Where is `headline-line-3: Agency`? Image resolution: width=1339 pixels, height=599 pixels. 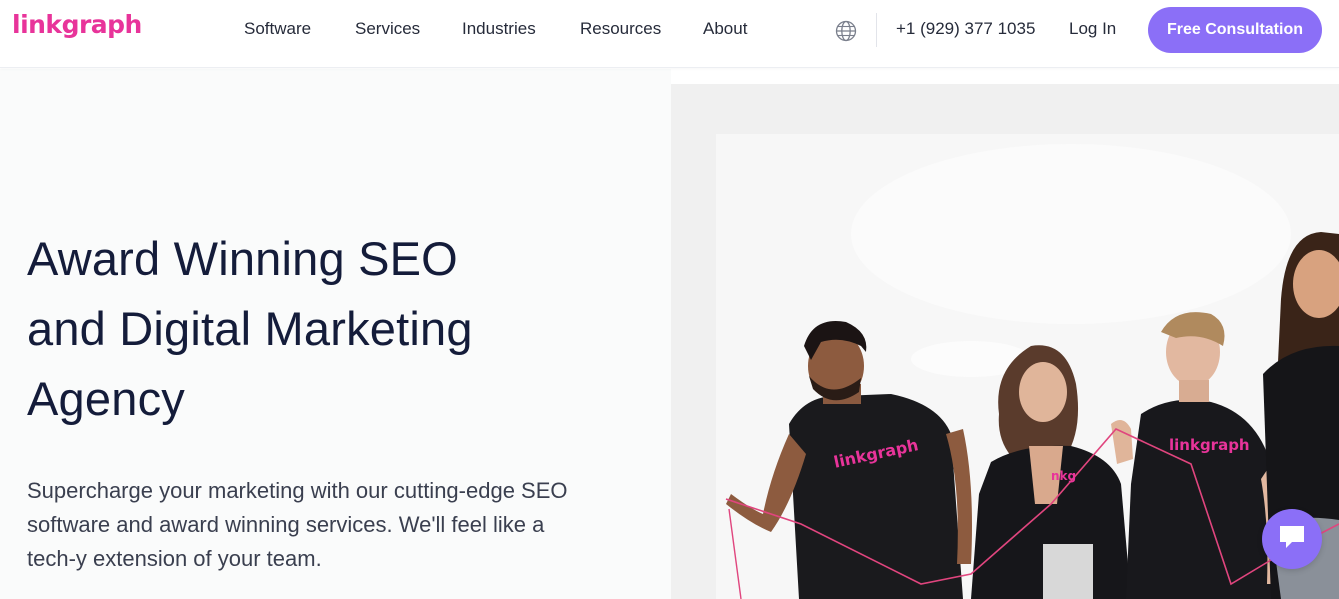 headline-line-3: Agency is located at coordinates (106, 398).